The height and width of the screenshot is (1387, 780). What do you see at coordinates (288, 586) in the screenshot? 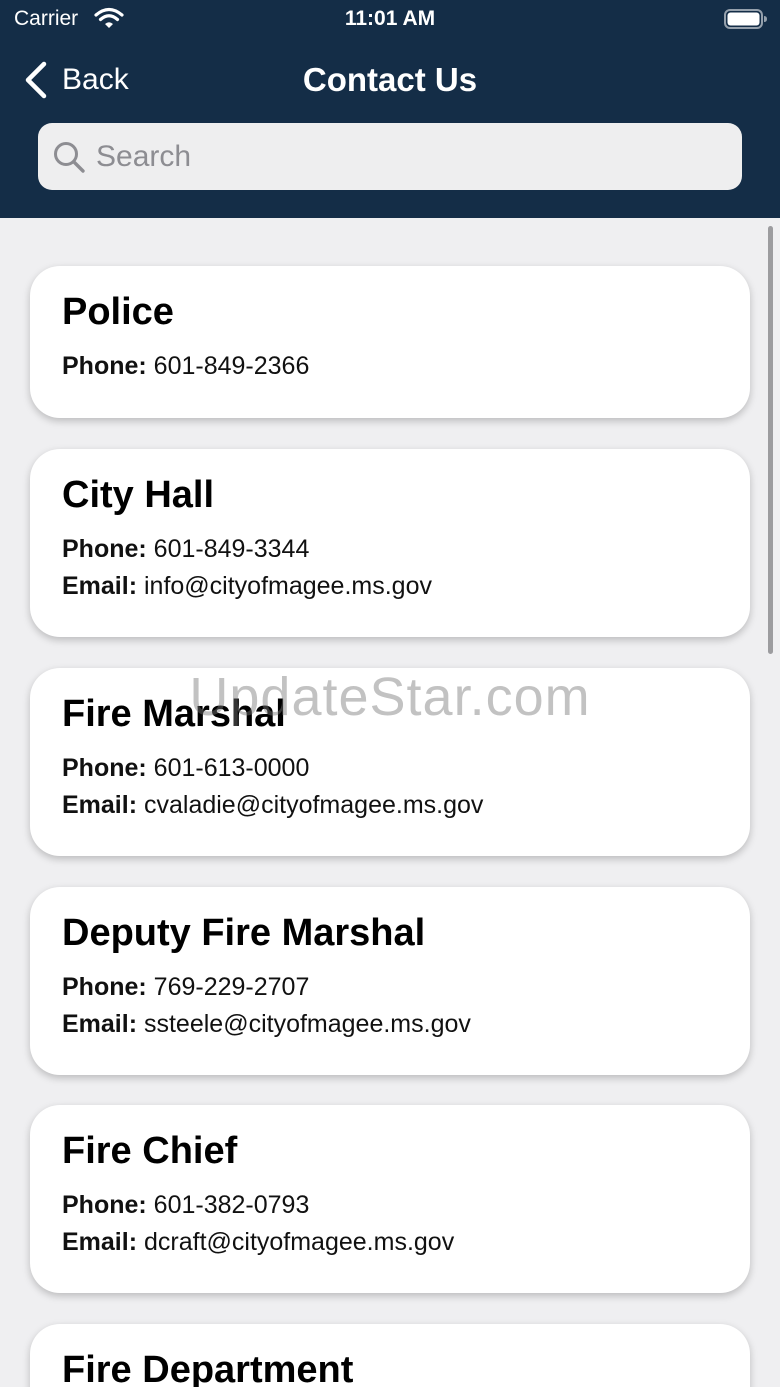
I see `email-value: info@cityofmagee.ms.gov` at bounding box center [288, 586].